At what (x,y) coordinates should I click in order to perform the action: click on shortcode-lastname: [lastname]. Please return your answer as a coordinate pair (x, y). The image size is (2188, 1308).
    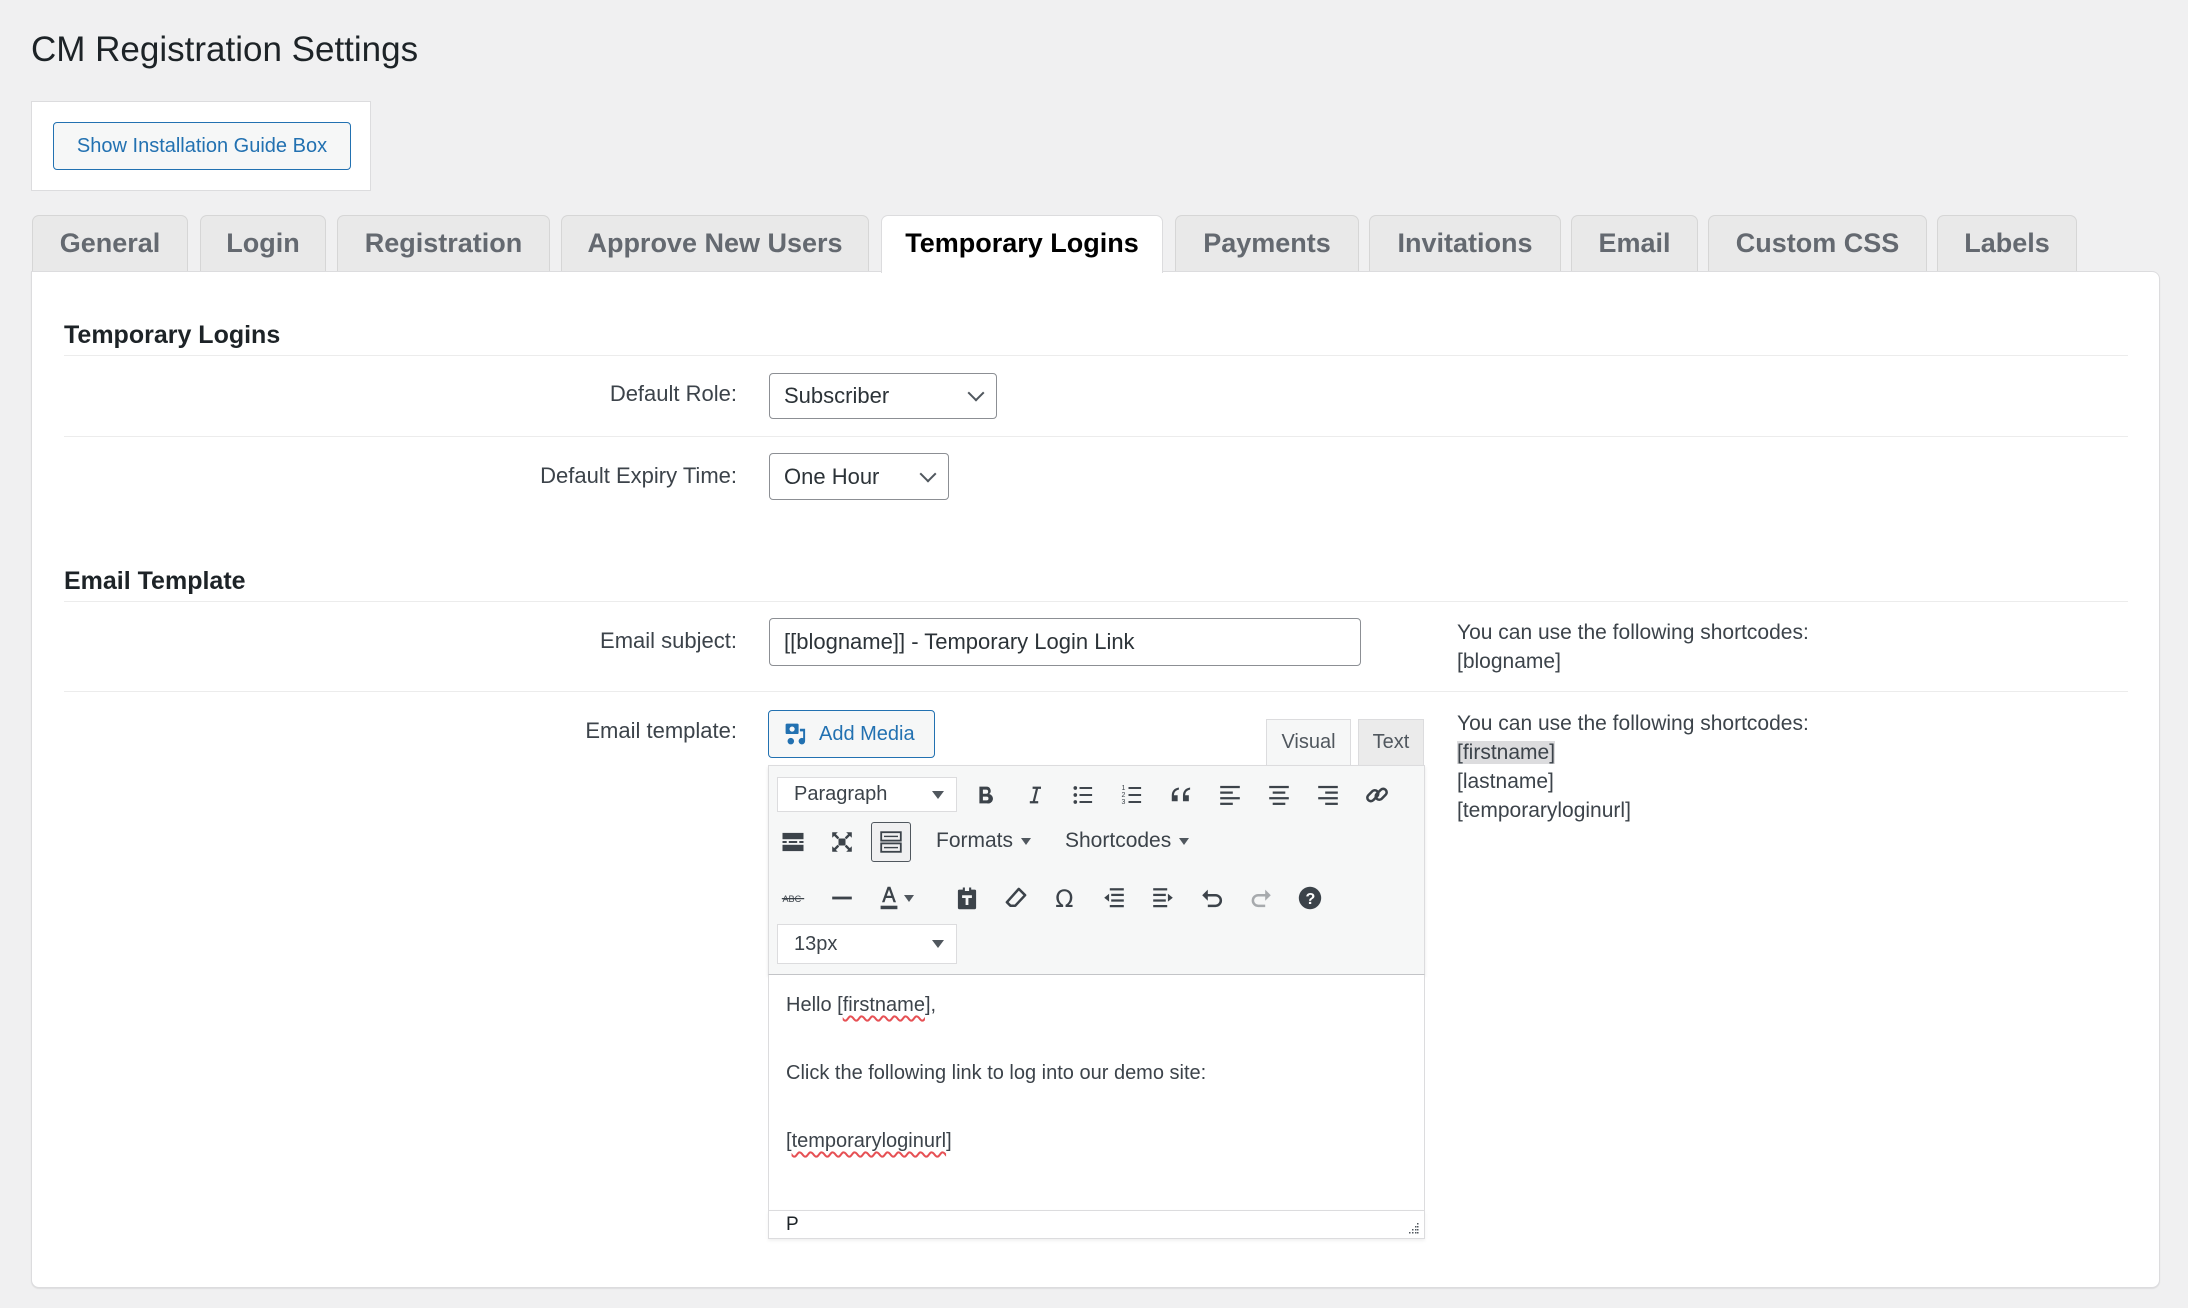
    Looking at the image, I should click on (1505, 781).